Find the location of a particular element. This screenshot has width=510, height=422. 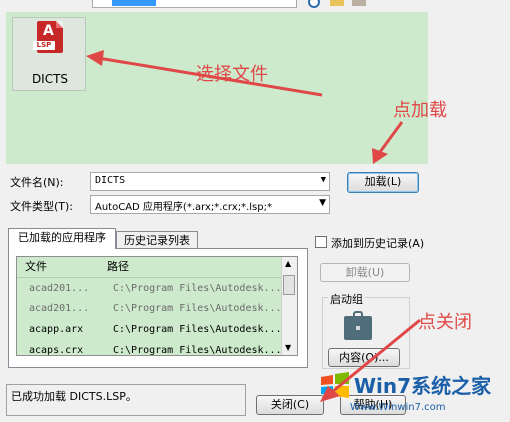

column-header-file: 文件 is located at coordinates (36, 267).